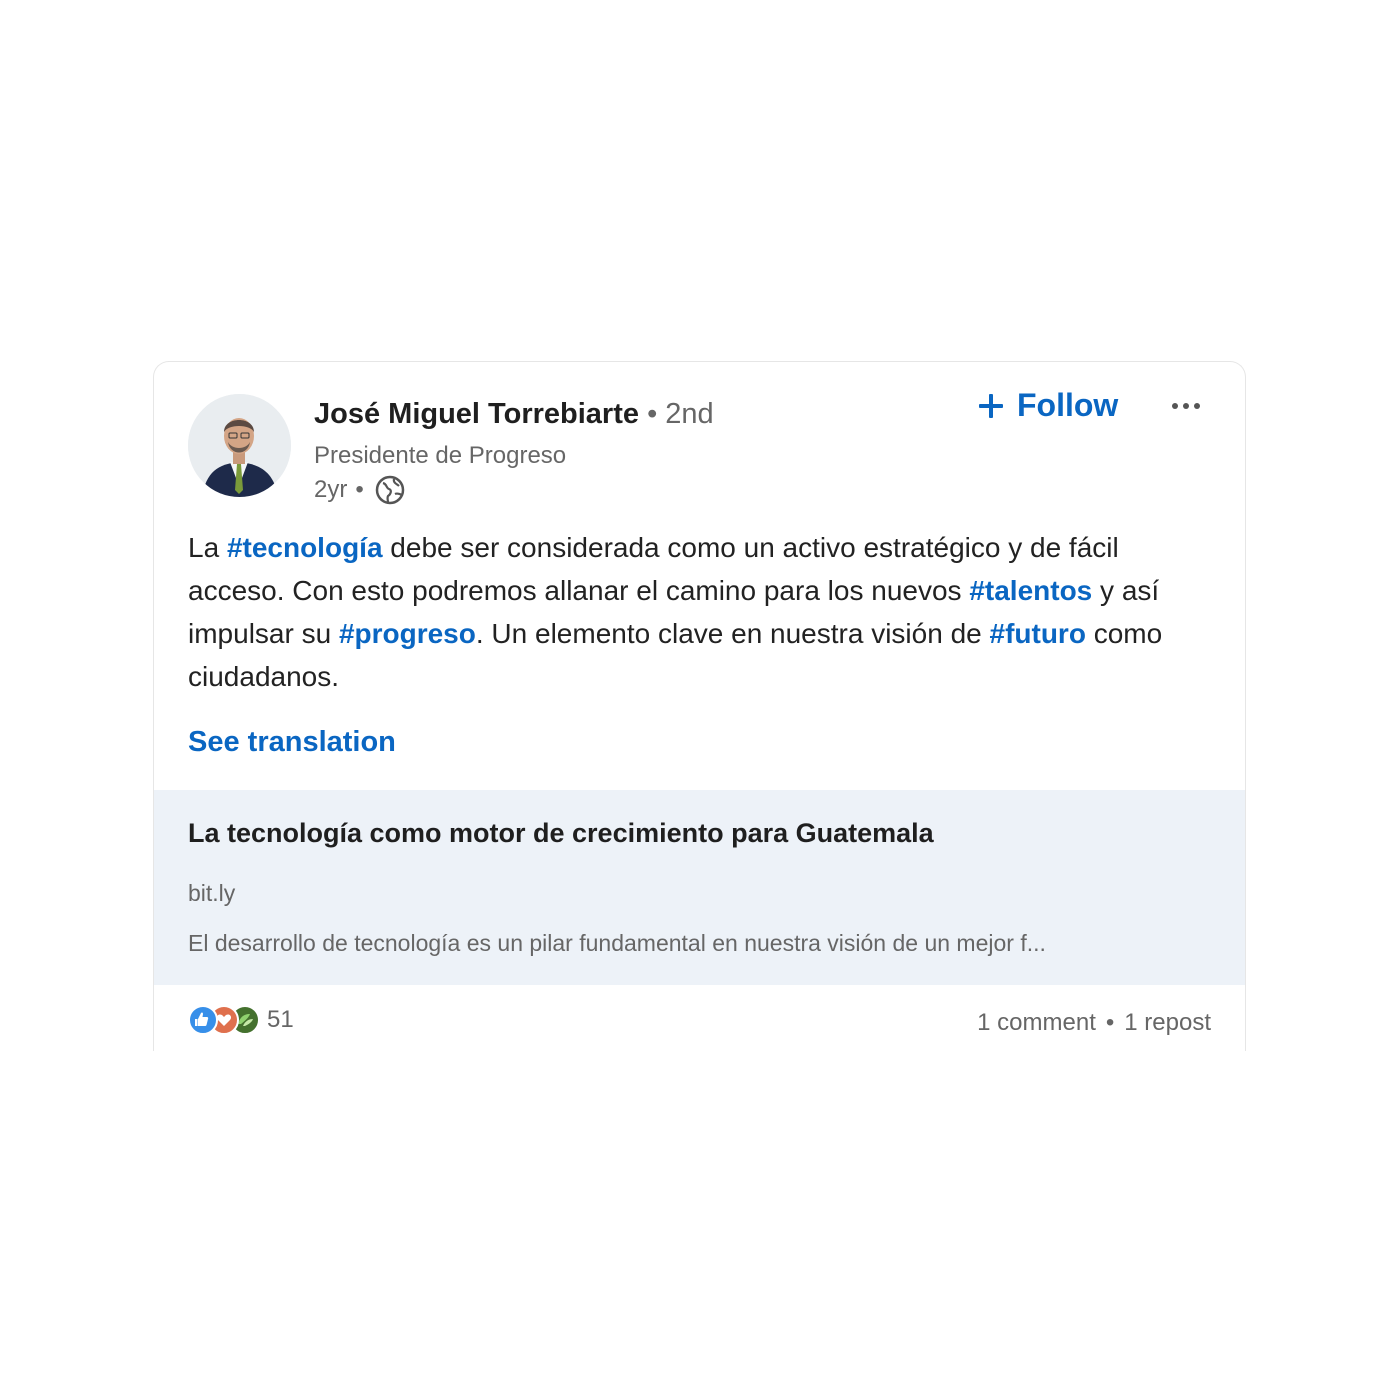  I want to click on globe-icon, so click(390, 490).